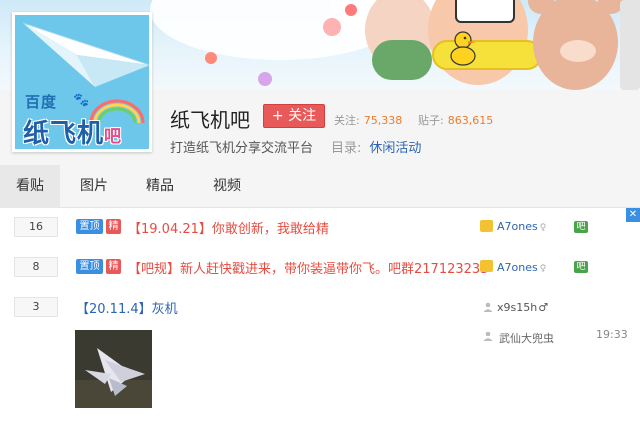  Describe the element at coordinates (395, 148) in the screenshot. I see `catalog-link: 休闲活动` at that location.